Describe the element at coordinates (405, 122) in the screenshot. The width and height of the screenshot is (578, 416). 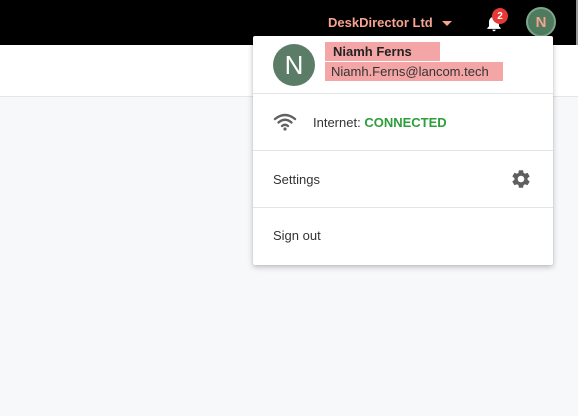
I see `internet-connected-status: CONNECTED` at that location.